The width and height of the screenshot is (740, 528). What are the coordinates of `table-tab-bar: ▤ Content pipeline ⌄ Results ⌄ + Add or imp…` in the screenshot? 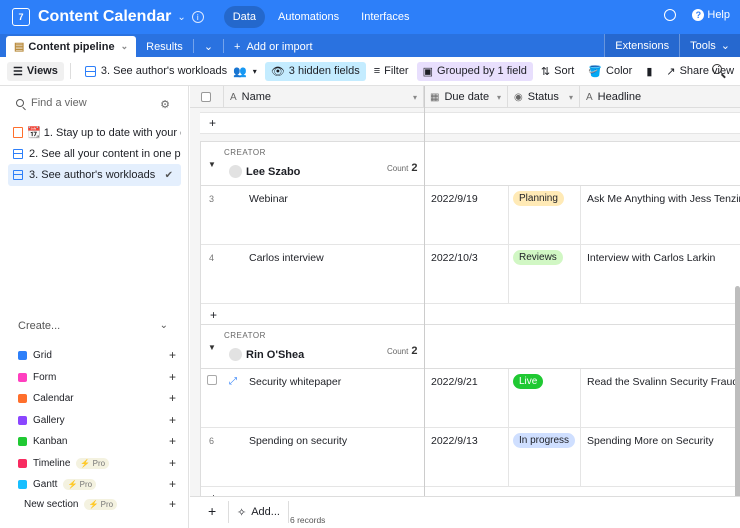 It's located at (370, 45).